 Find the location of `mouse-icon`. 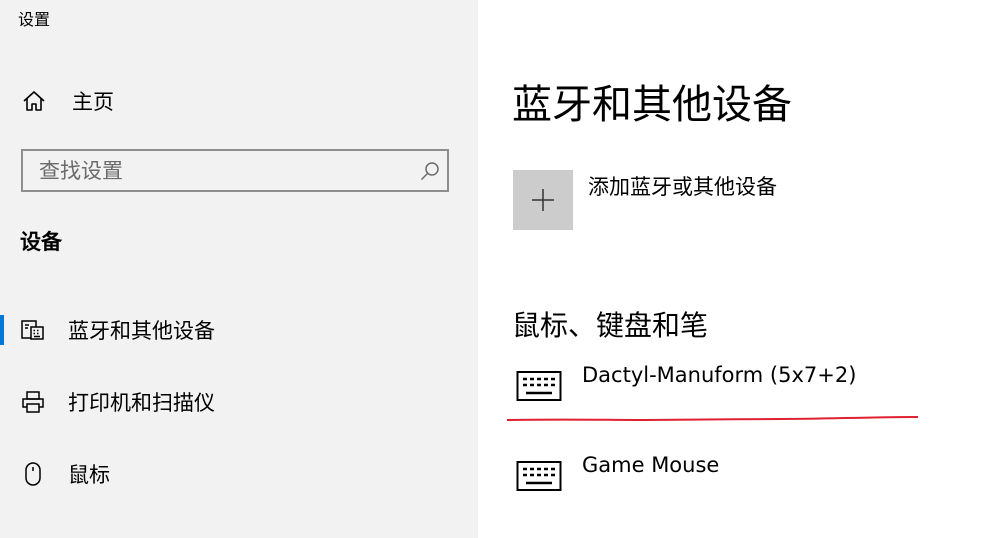

mouse-icon is located at coordinates (33, 474).